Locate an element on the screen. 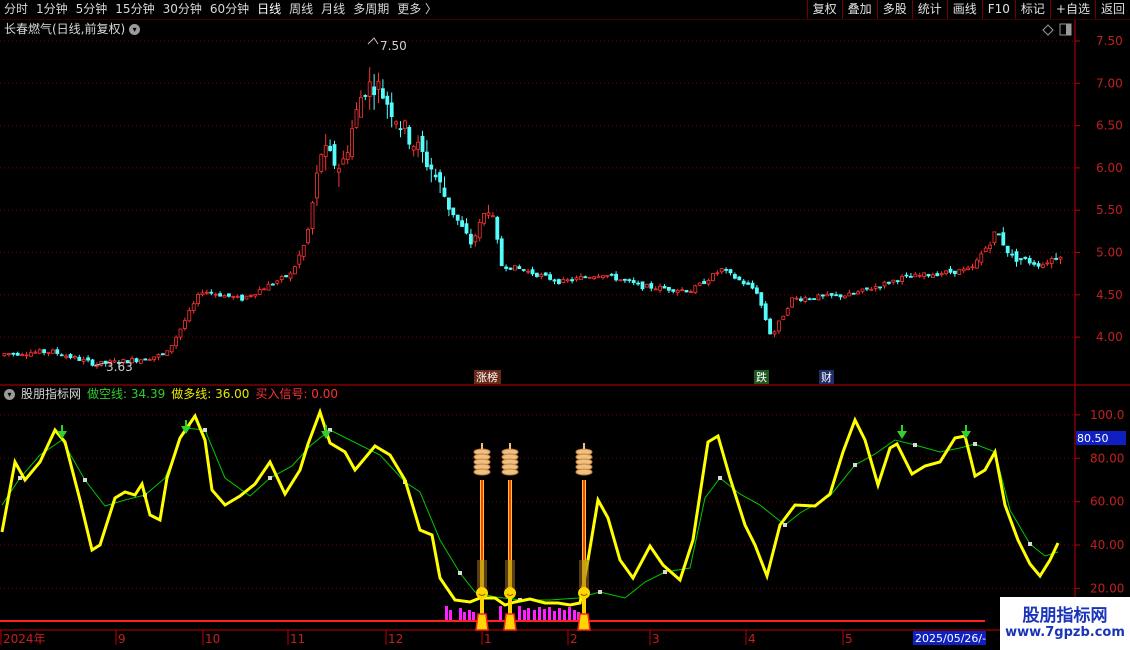 This screenshot has width=1130, height=650. event-marker-1: 涨榜 is located at coordinates (487, 377).